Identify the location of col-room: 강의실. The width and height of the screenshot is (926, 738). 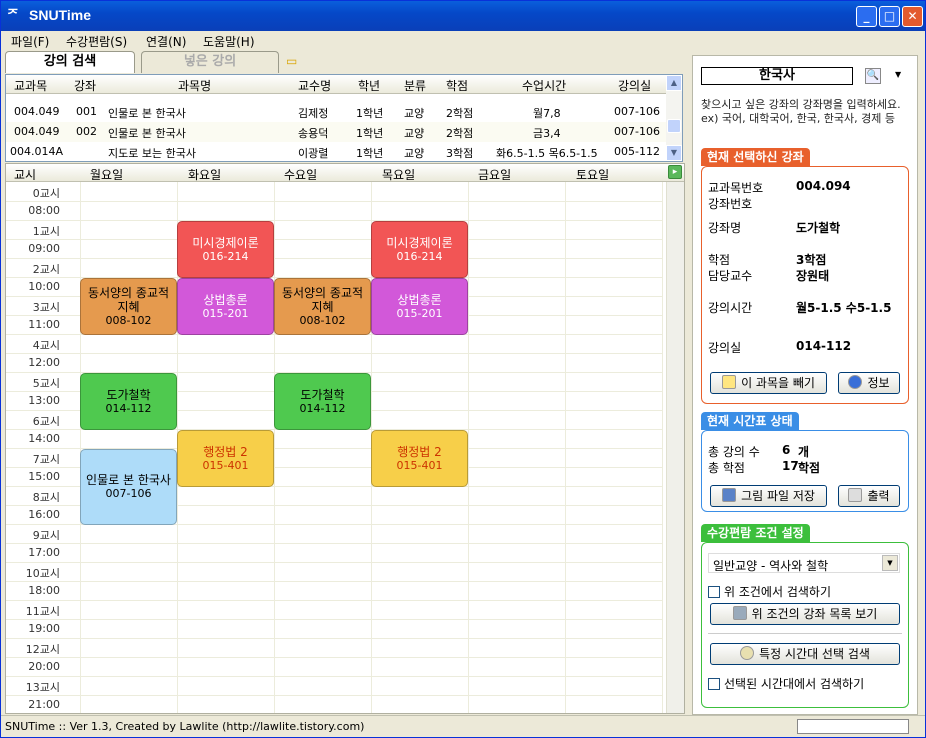
(634, 85).